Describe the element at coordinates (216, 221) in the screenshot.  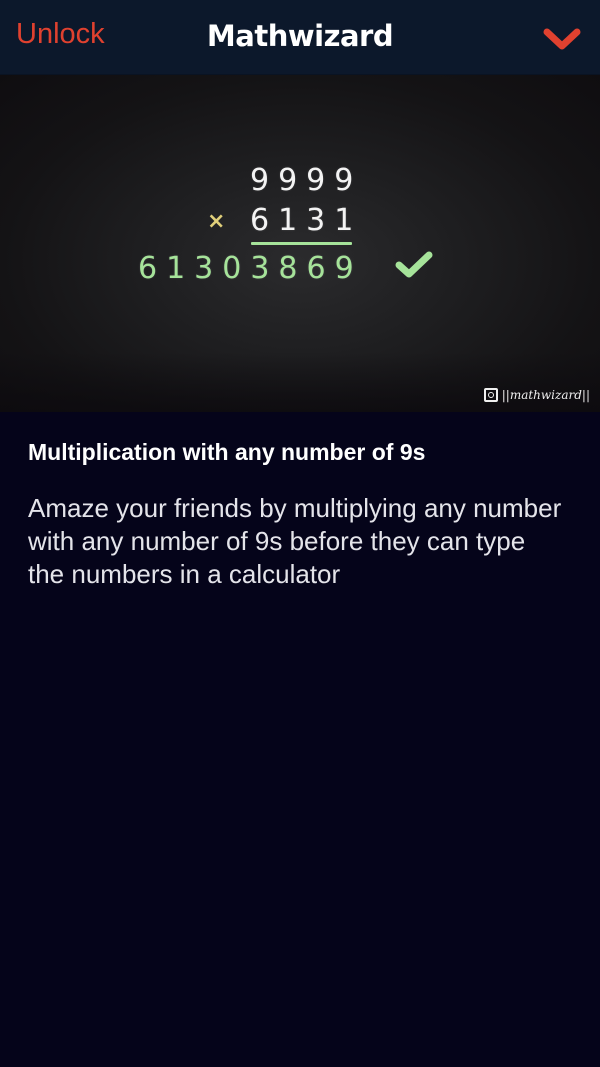
I see `multiply-sign: ×` at that location.